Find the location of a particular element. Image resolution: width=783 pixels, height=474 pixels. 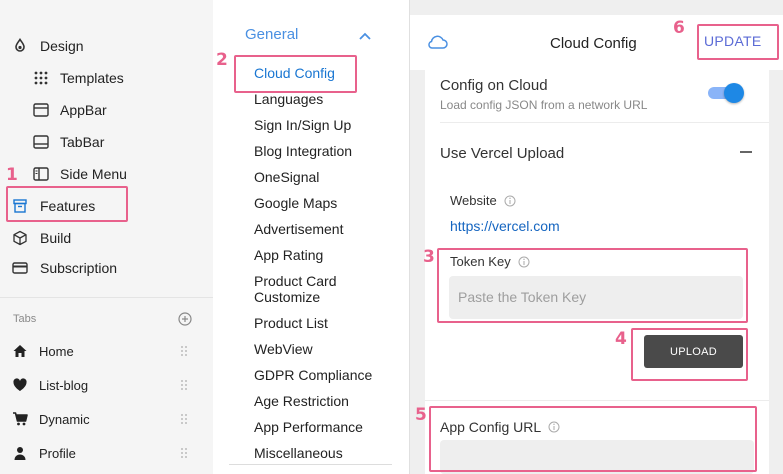

annotation-number-1: 1 is located at coordinates (12, 175).